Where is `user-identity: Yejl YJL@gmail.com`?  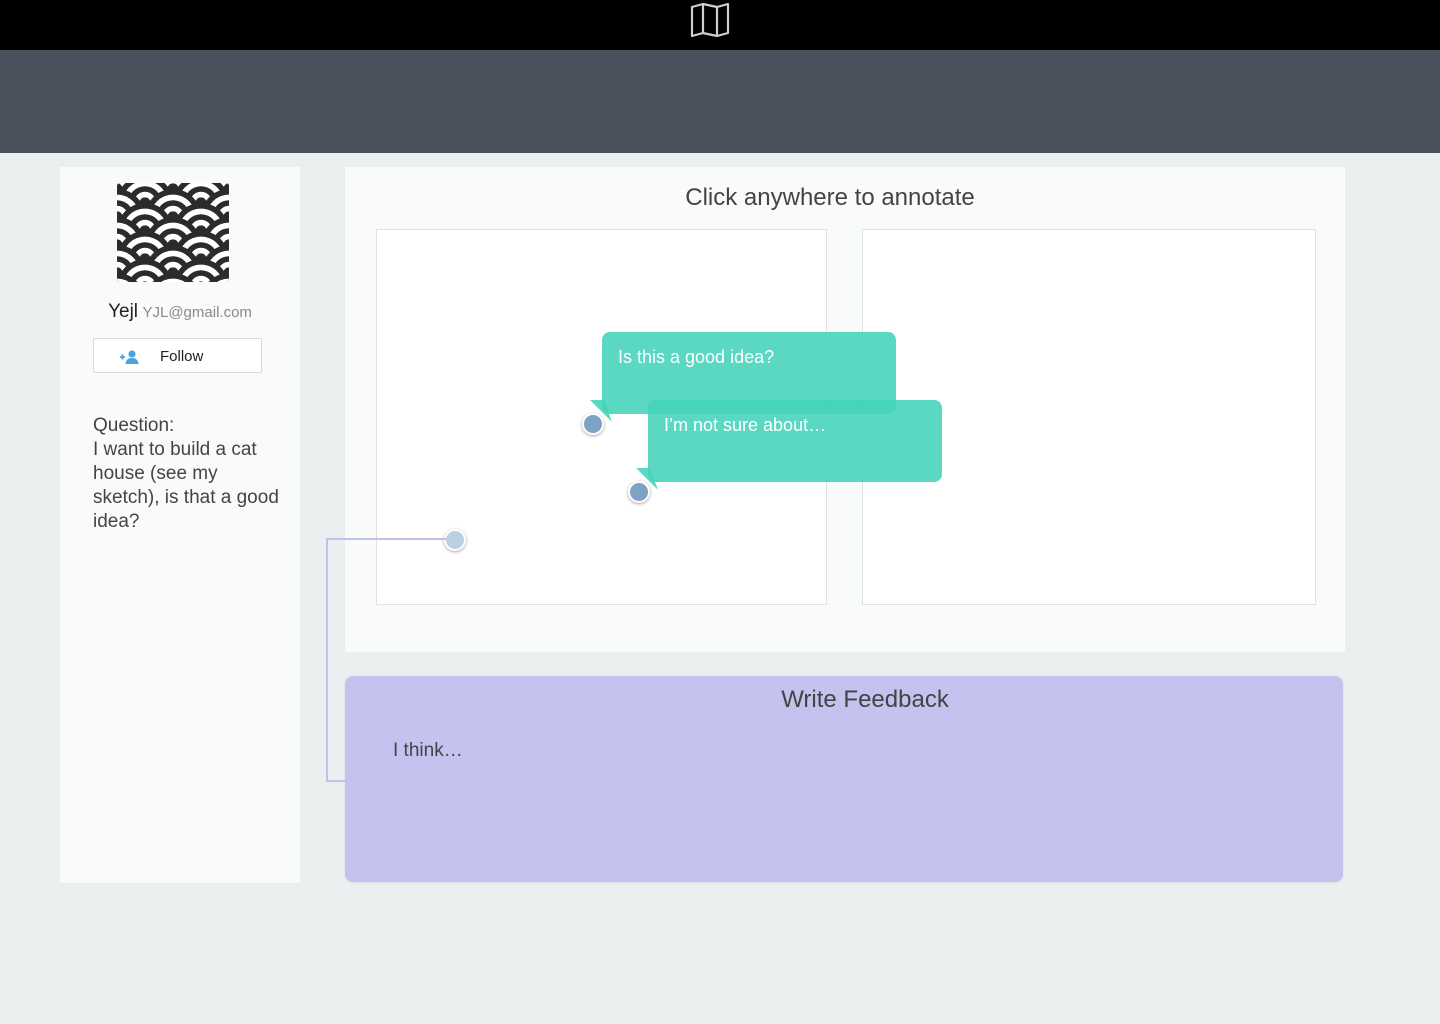
user-identity: Yejl YJL@gmail.com is located at coordinates (180, 312).